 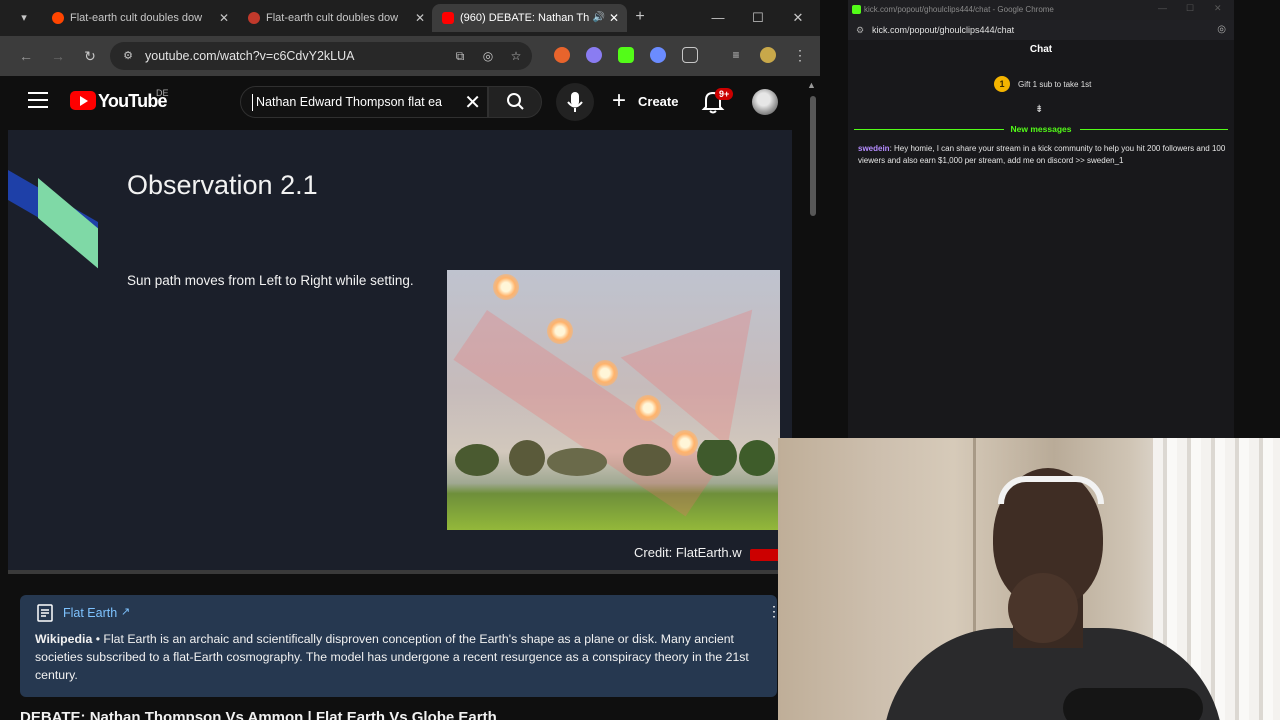 I want to click on hamburger-menu-icon, so click(x=38, y=100).